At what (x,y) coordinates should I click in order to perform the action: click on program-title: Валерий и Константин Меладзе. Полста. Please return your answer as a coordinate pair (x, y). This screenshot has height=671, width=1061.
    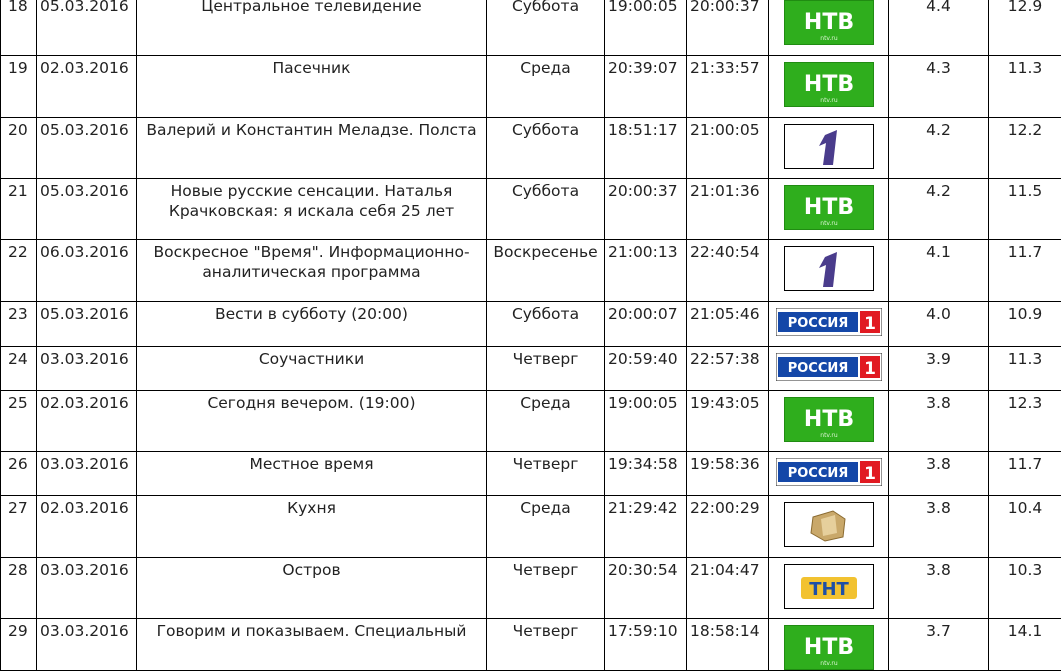
    Looking at the image, I should click on (312, 148).